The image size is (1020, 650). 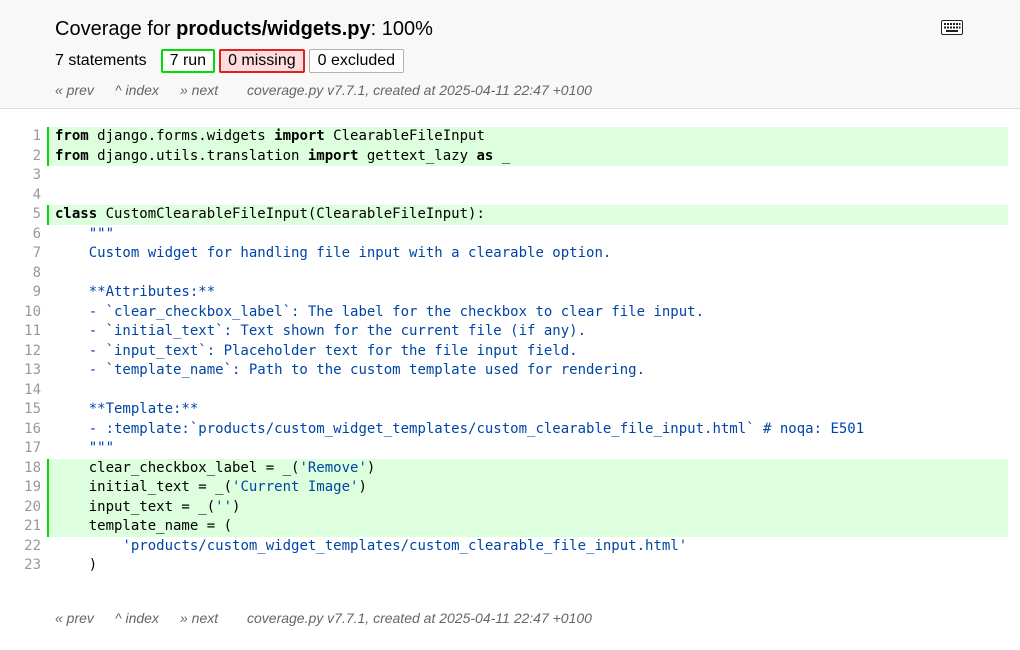 What do you see at coordinates (23, 235) in the screenshot?
I see `line-number: 6` at bounding box center [23, 235].